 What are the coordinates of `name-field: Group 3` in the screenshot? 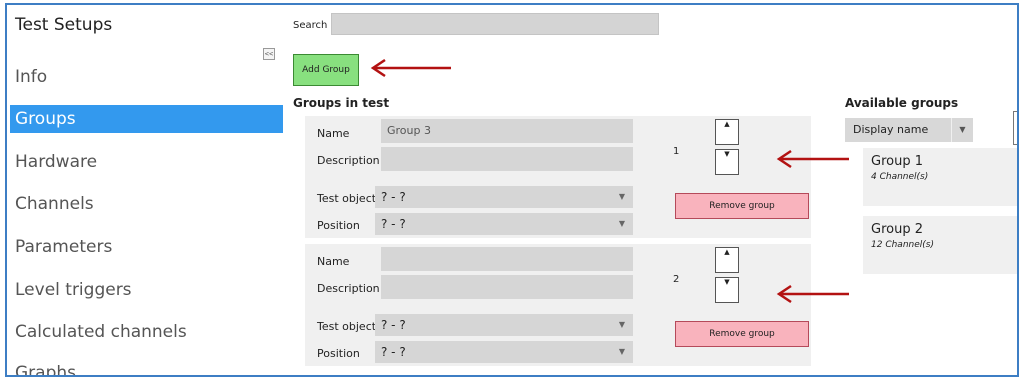 It's located at (507, 131).